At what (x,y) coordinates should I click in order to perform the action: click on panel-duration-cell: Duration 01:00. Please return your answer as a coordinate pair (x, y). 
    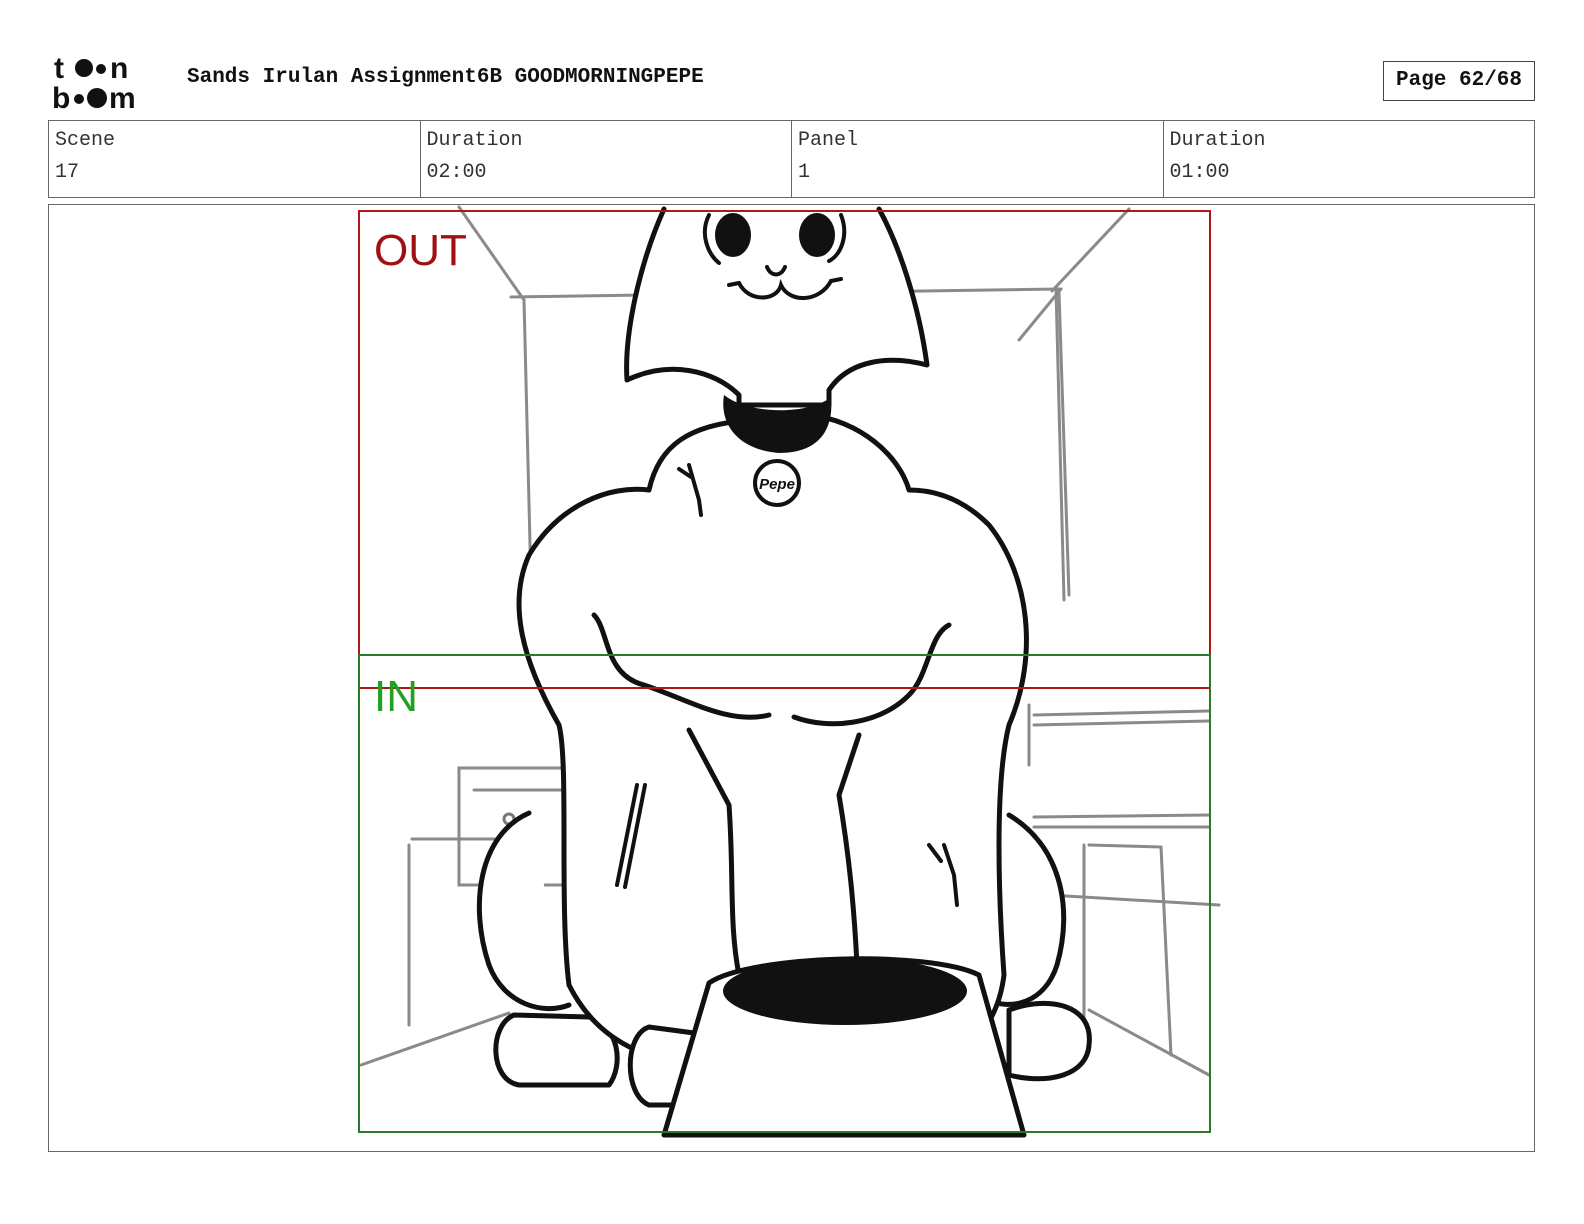
    Looking at the image, I should click on (1349, 159).